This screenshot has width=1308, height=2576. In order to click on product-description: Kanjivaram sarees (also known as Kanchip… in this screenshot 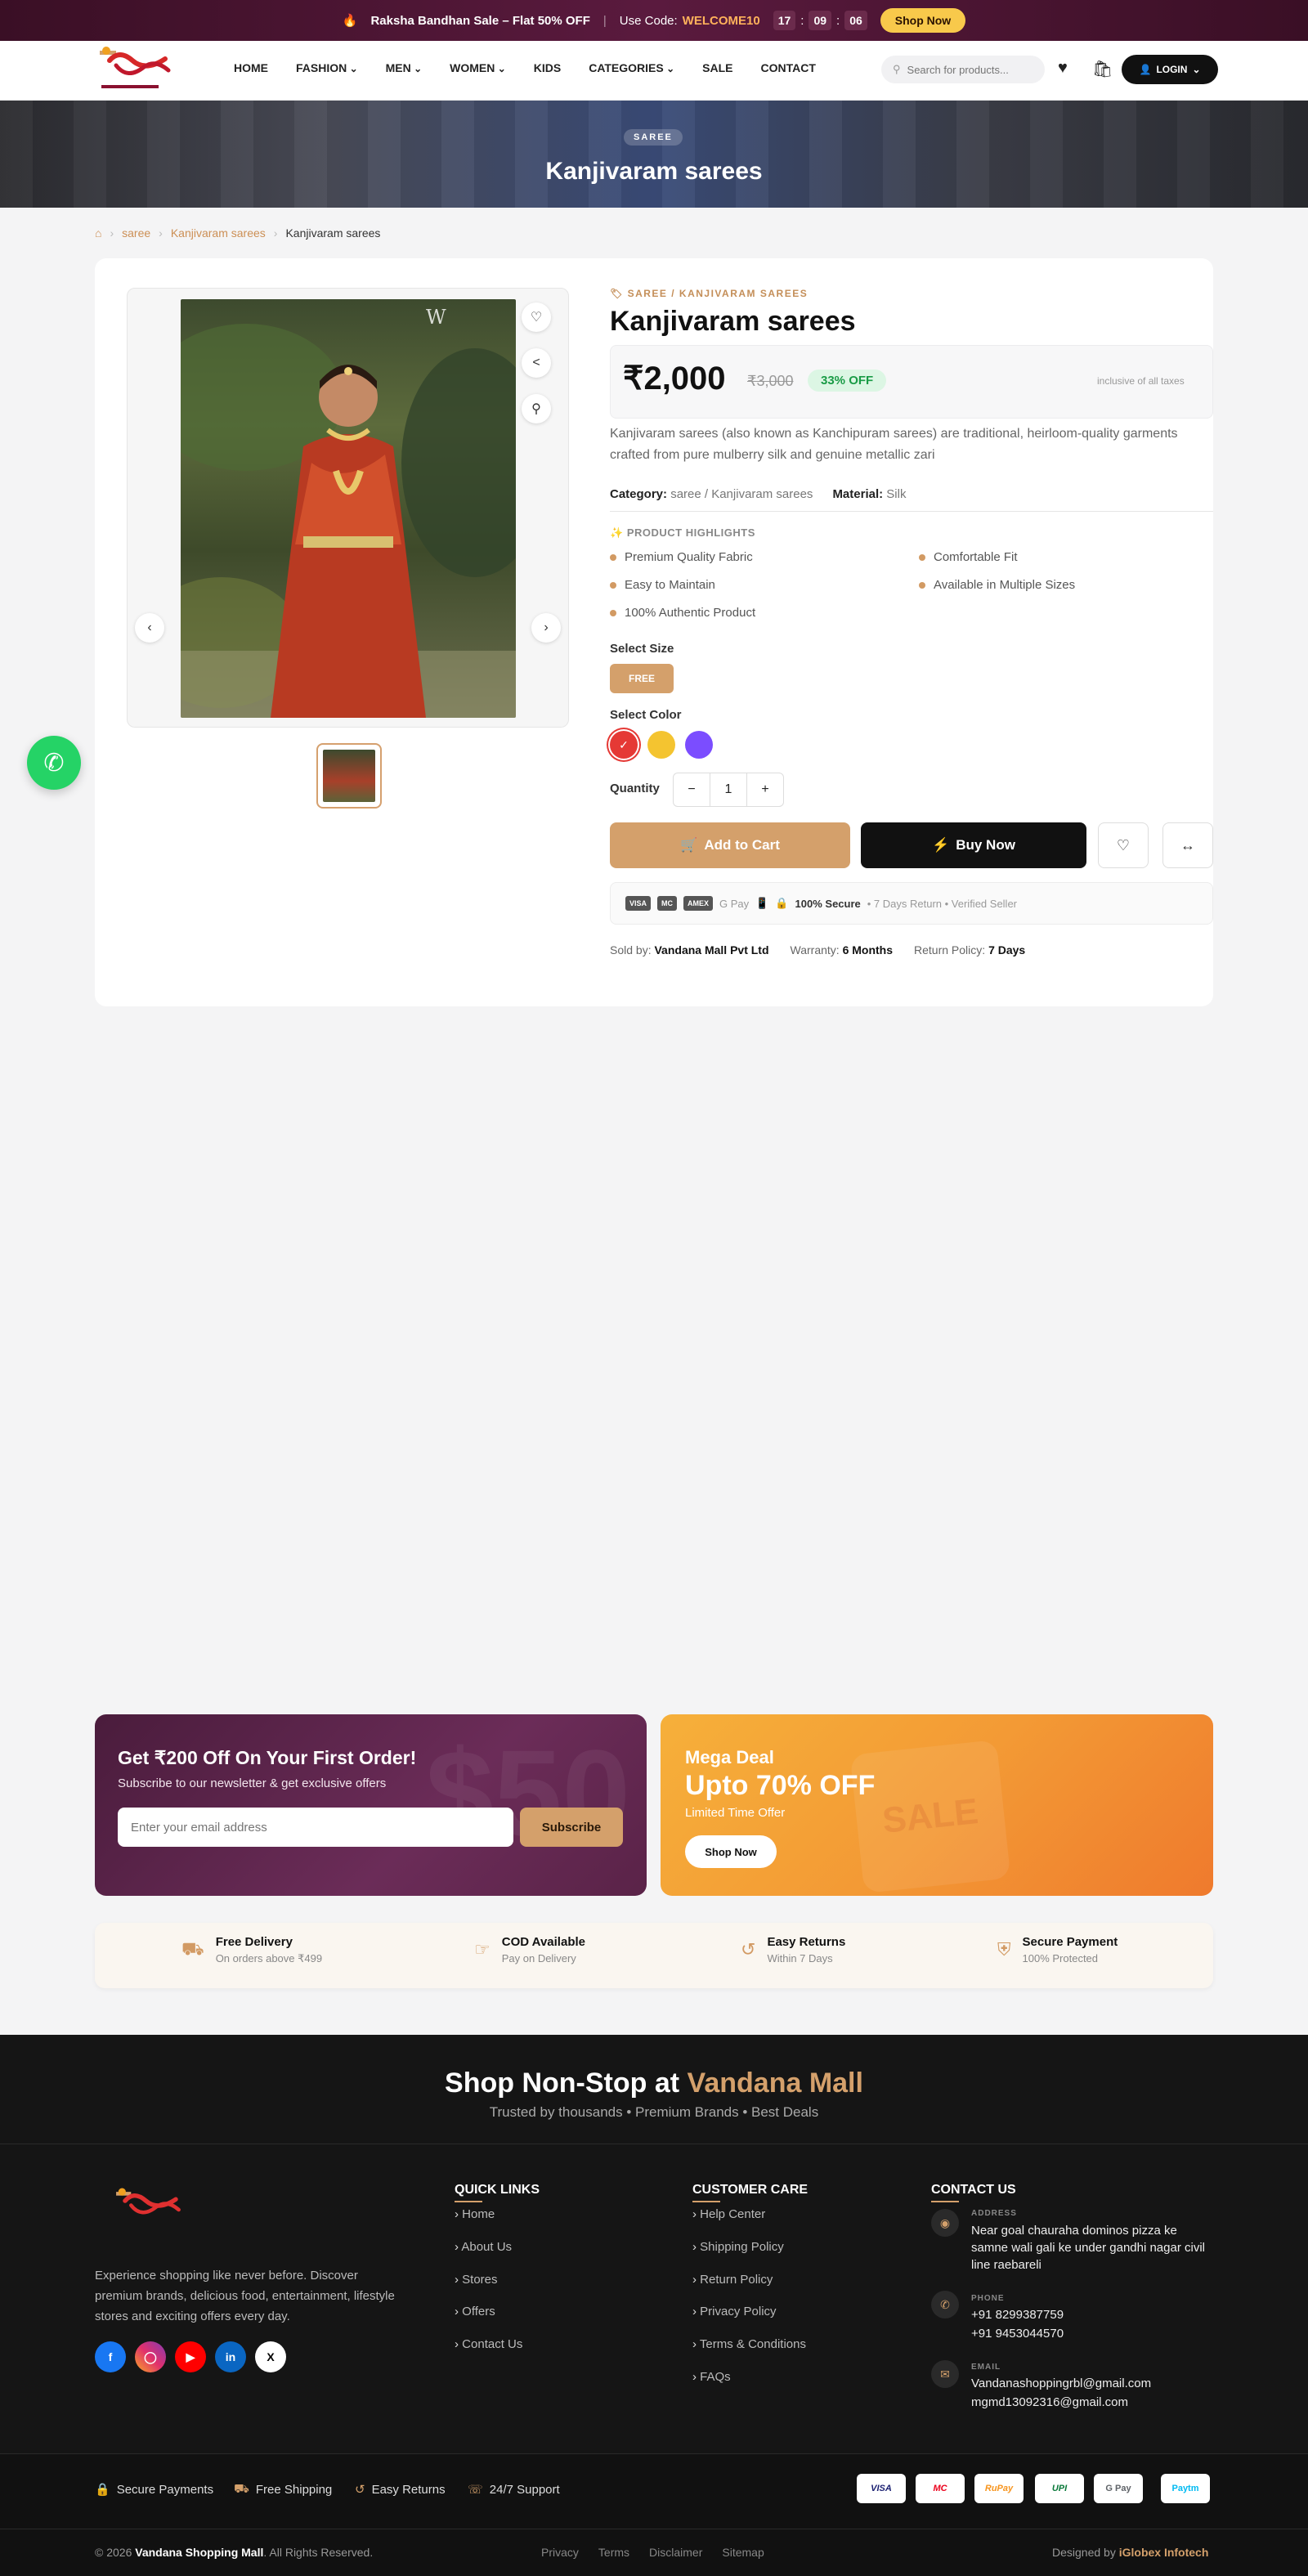, I will do `click(894, 444)`.